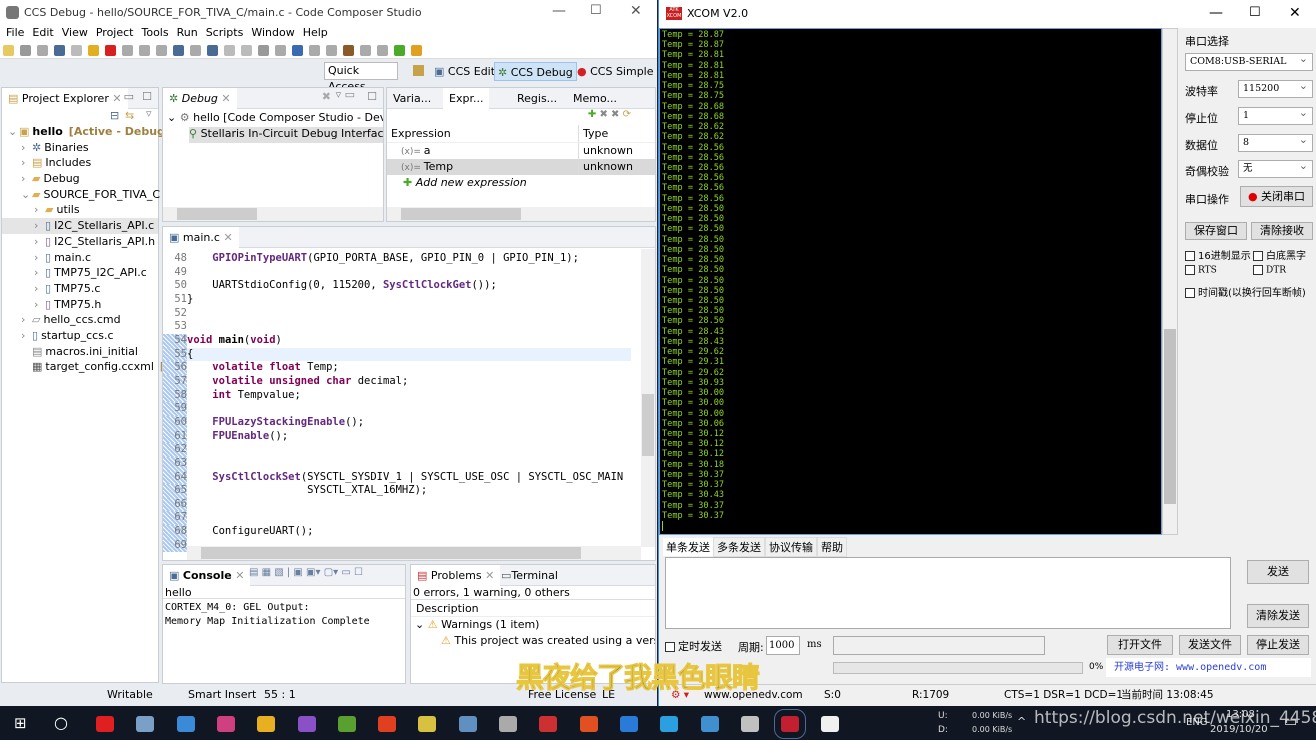  I want to click on tree-item: › ▯ TMP75.c, so click(80, 289).